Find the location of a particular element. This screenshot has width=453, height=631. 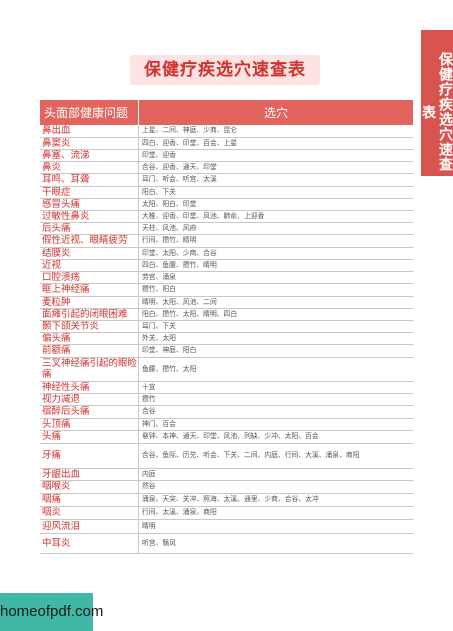

health-problem-cell: 干眼症 is located at coordinates (89, 192).